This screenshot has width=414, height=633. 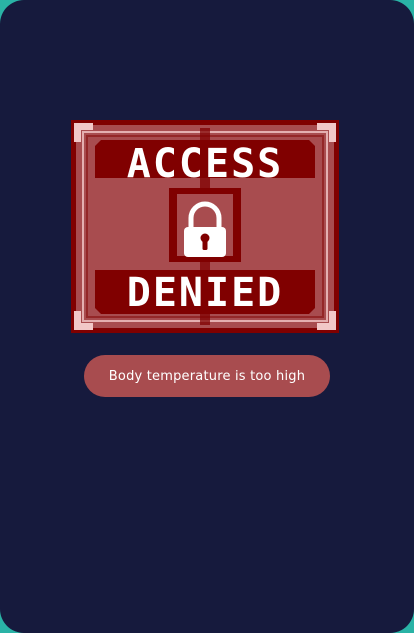 I want to click on status-message-pill: Body temperature is too high, so click(x=207, y=376).